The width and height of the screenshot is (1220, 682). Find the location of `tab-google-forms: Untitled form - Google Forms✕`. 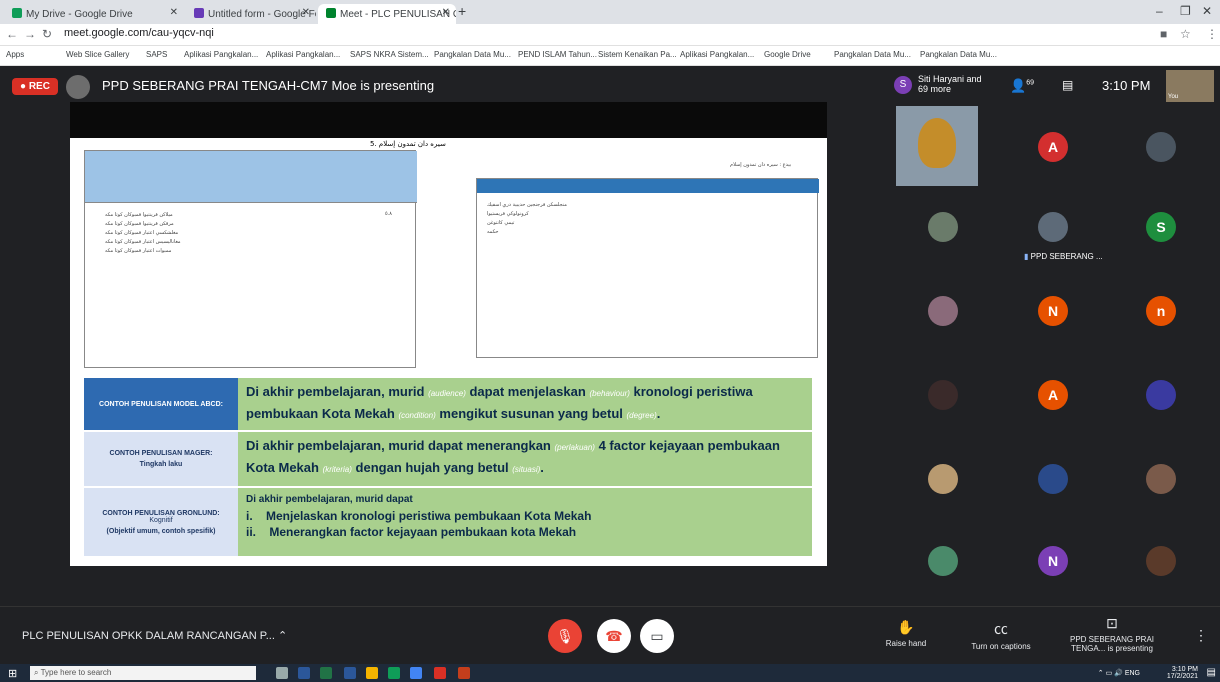

tab-google-forms: Untitled form - Google Forms✕ is located at coordinates (251, 14).